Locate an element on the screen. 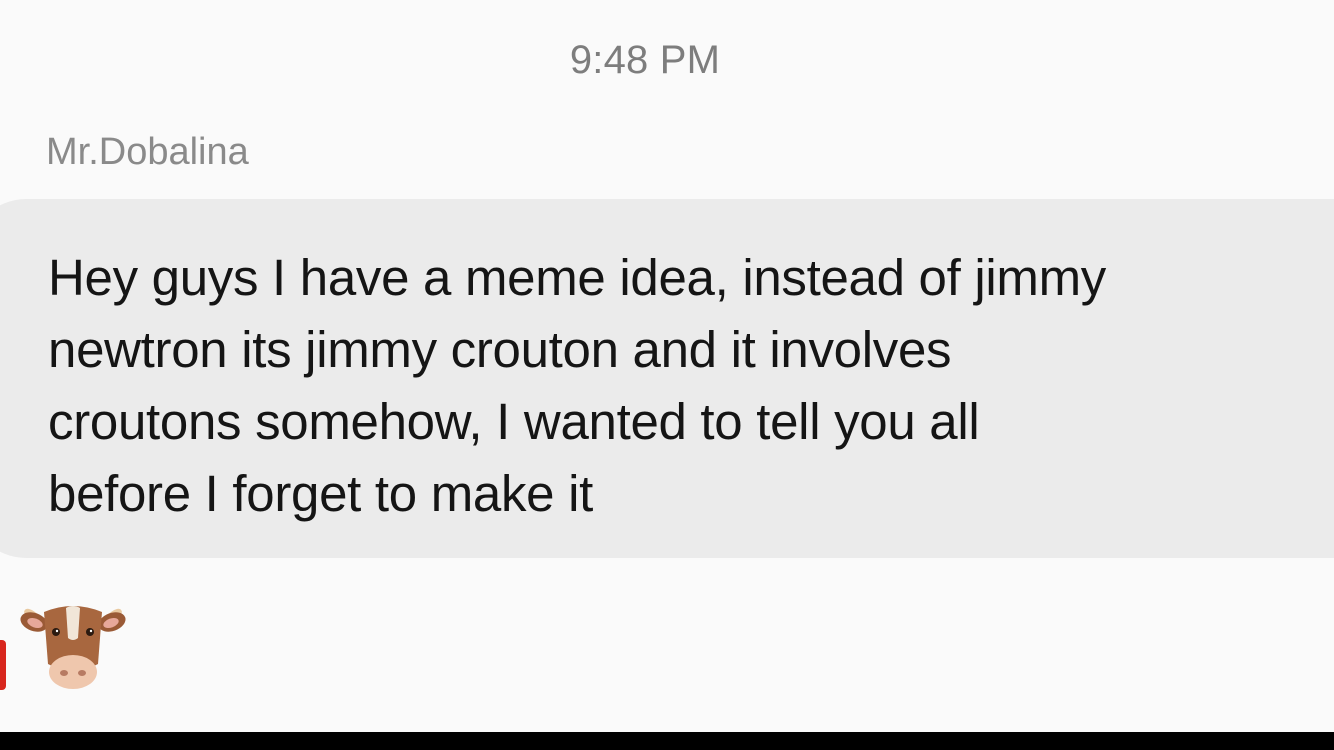 This screenshot has width=1334, height=750. sender-name: Mr.Dobalina is located at coordinates (147, 152).